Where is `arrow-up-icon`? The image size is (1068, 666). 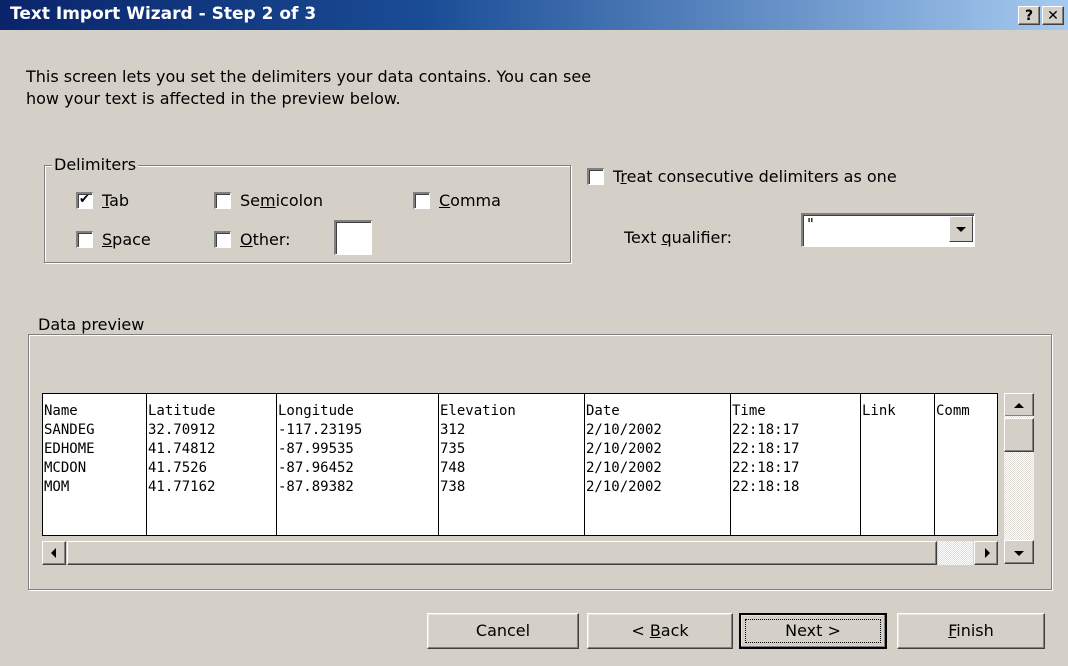
arrow-up-icon is located at coordinates (1019, 405).